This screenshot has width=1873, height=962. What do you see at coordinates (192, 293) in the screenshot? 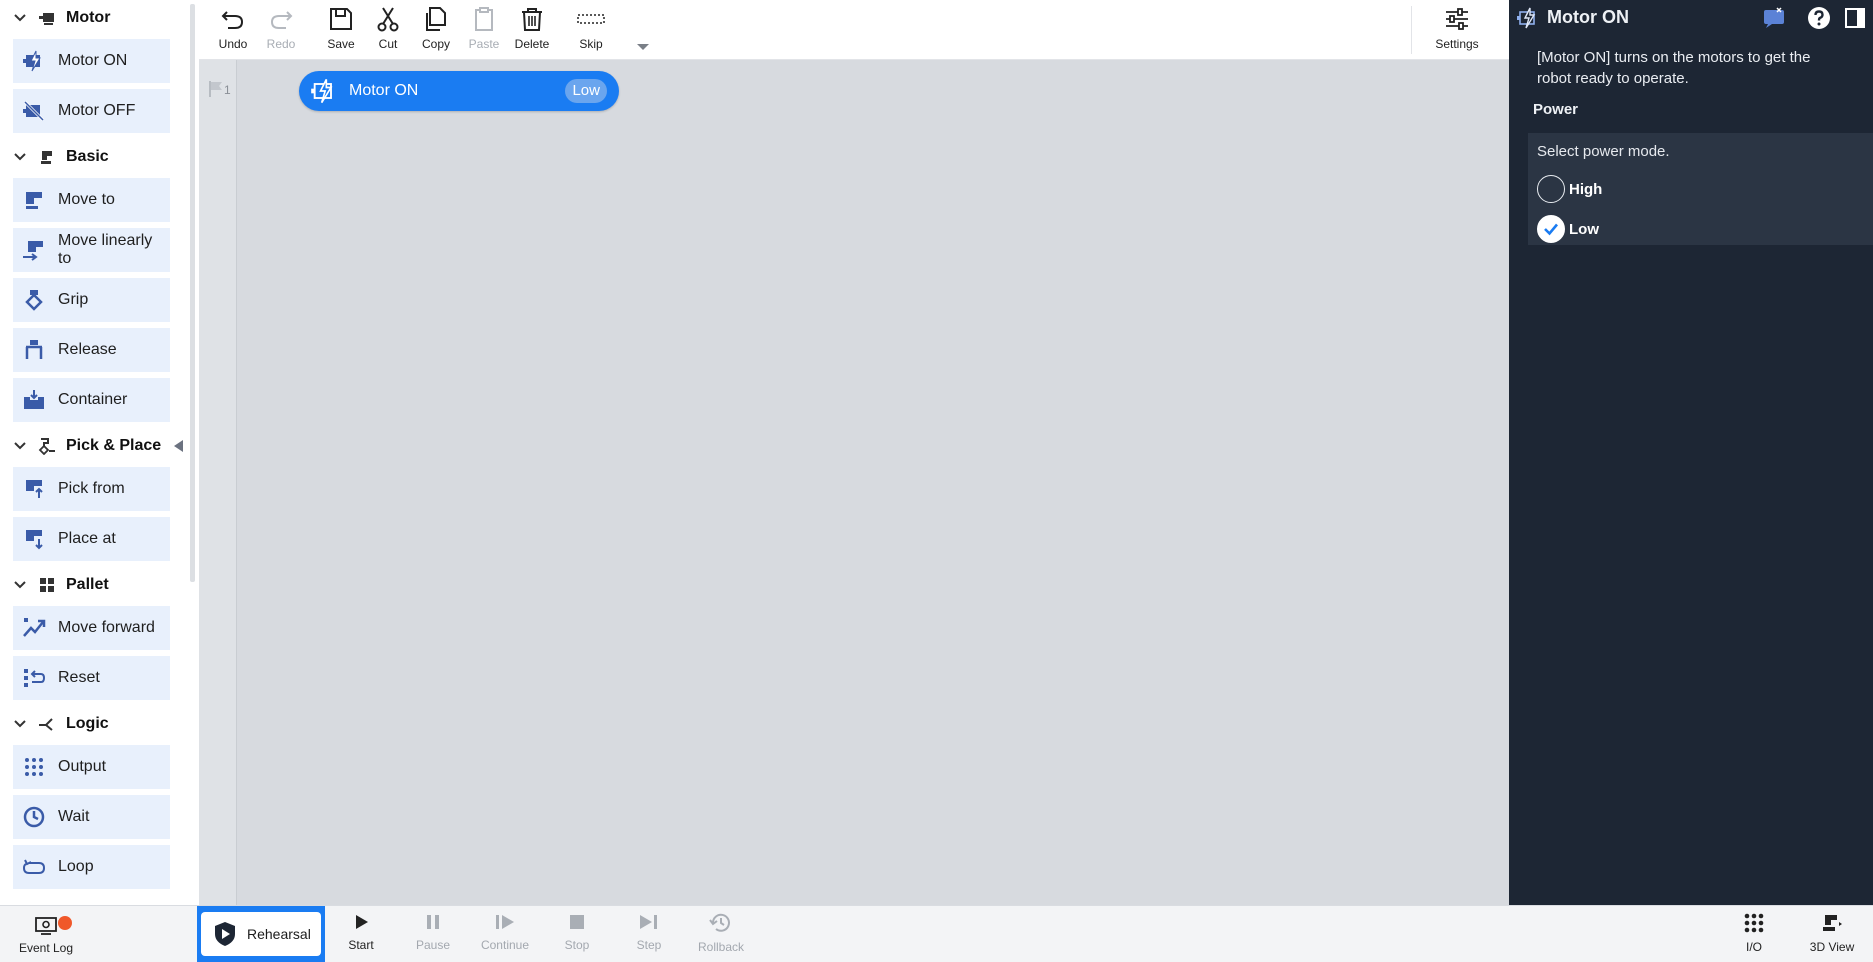
I see `palette-scrollbar` at bounding box center [192, 293].